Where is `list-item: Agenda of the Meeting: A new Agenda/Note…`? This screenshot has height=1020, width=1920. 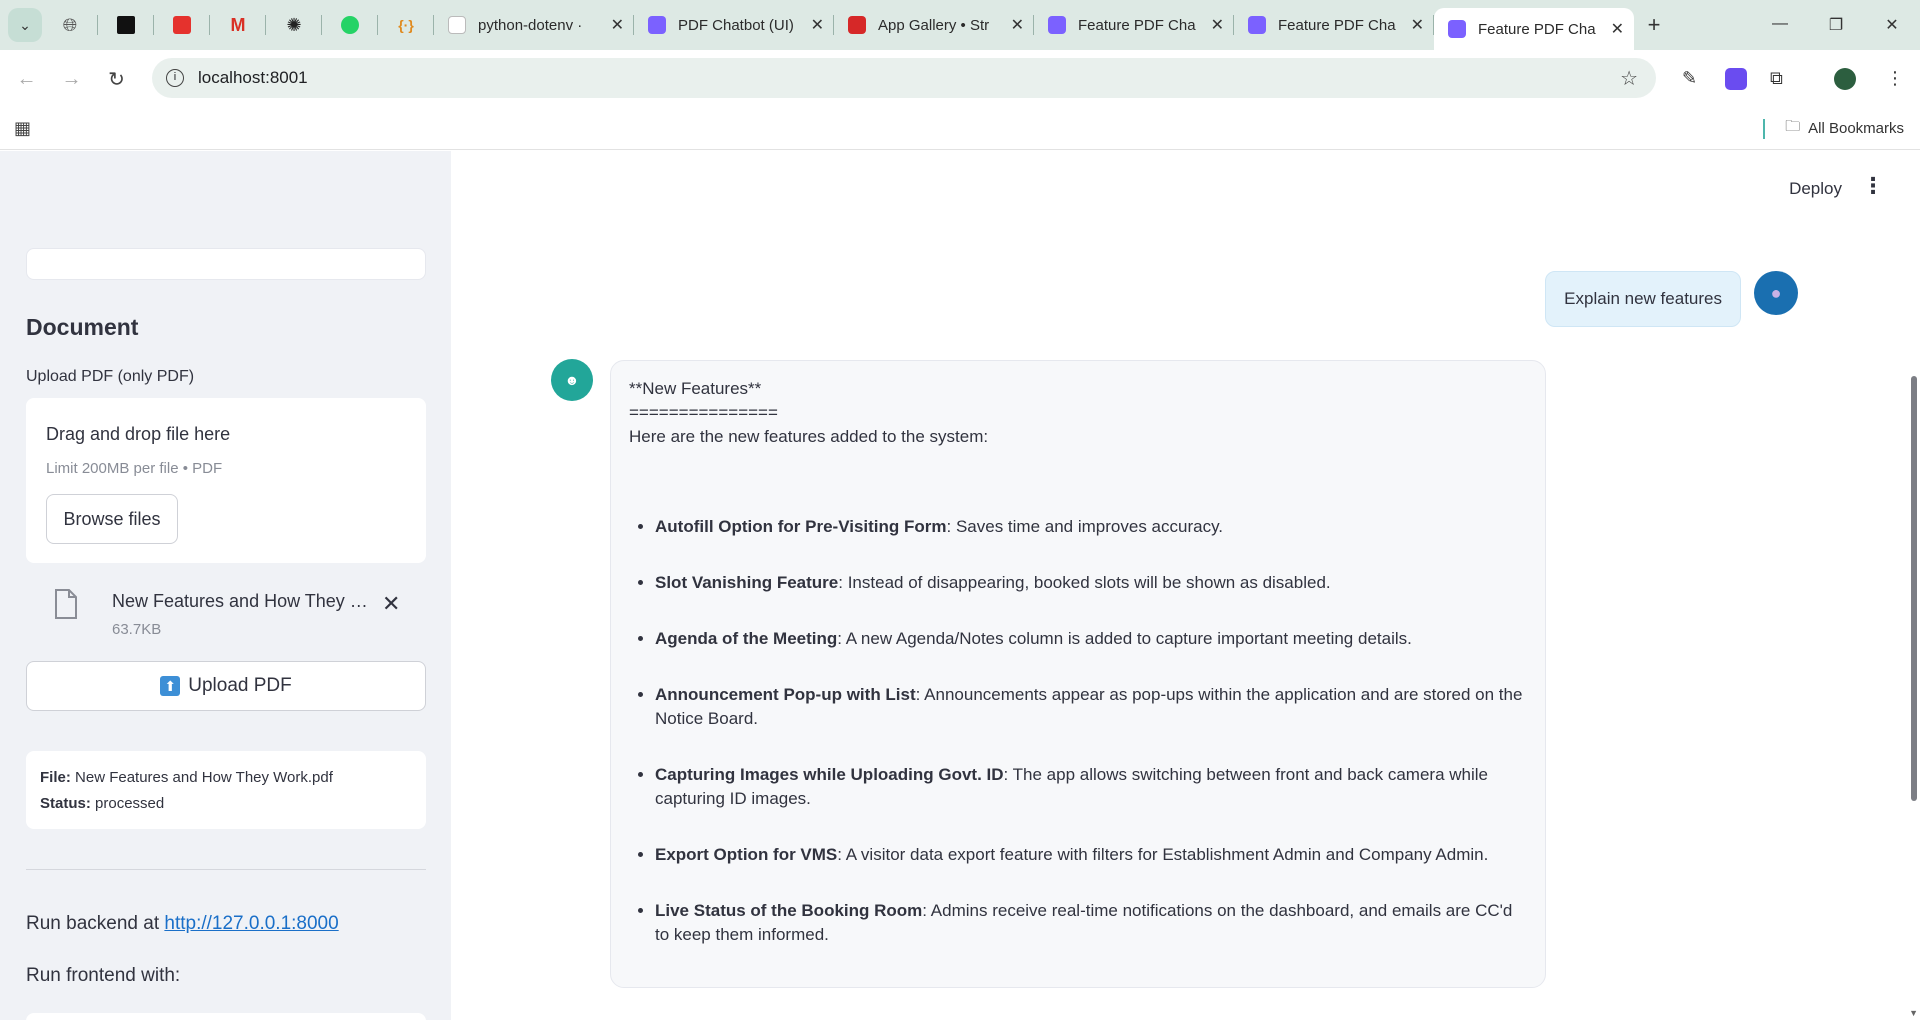 list-item: Agenda of the Meeting: A new Agenda/Note… is located at coordinates (1091, 639).